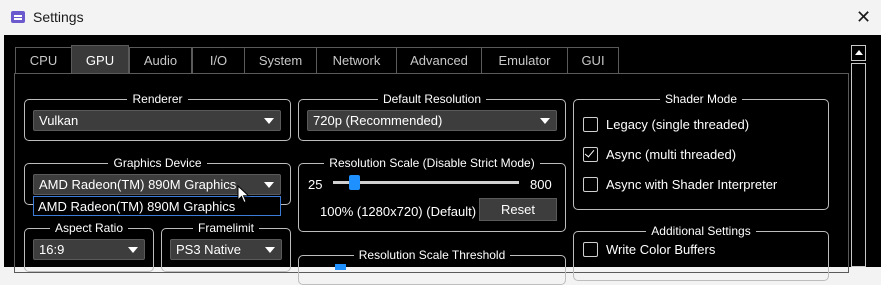 The width and height of the screenshot is (881, 285). Describe the element at coordinates (858, 165) in the screenshot. I see `scrollbar-thumb` at that location.